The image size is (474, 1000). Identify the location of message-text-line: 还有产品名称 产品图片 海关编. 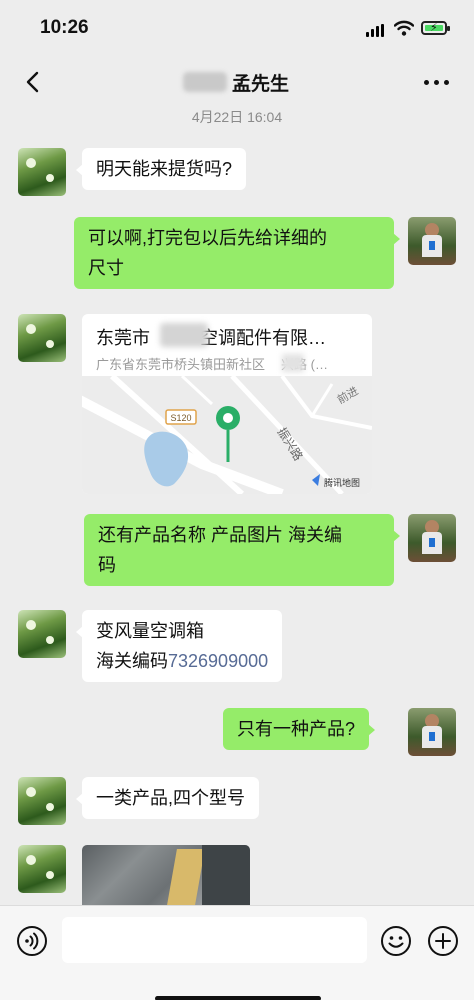
(220, 535).